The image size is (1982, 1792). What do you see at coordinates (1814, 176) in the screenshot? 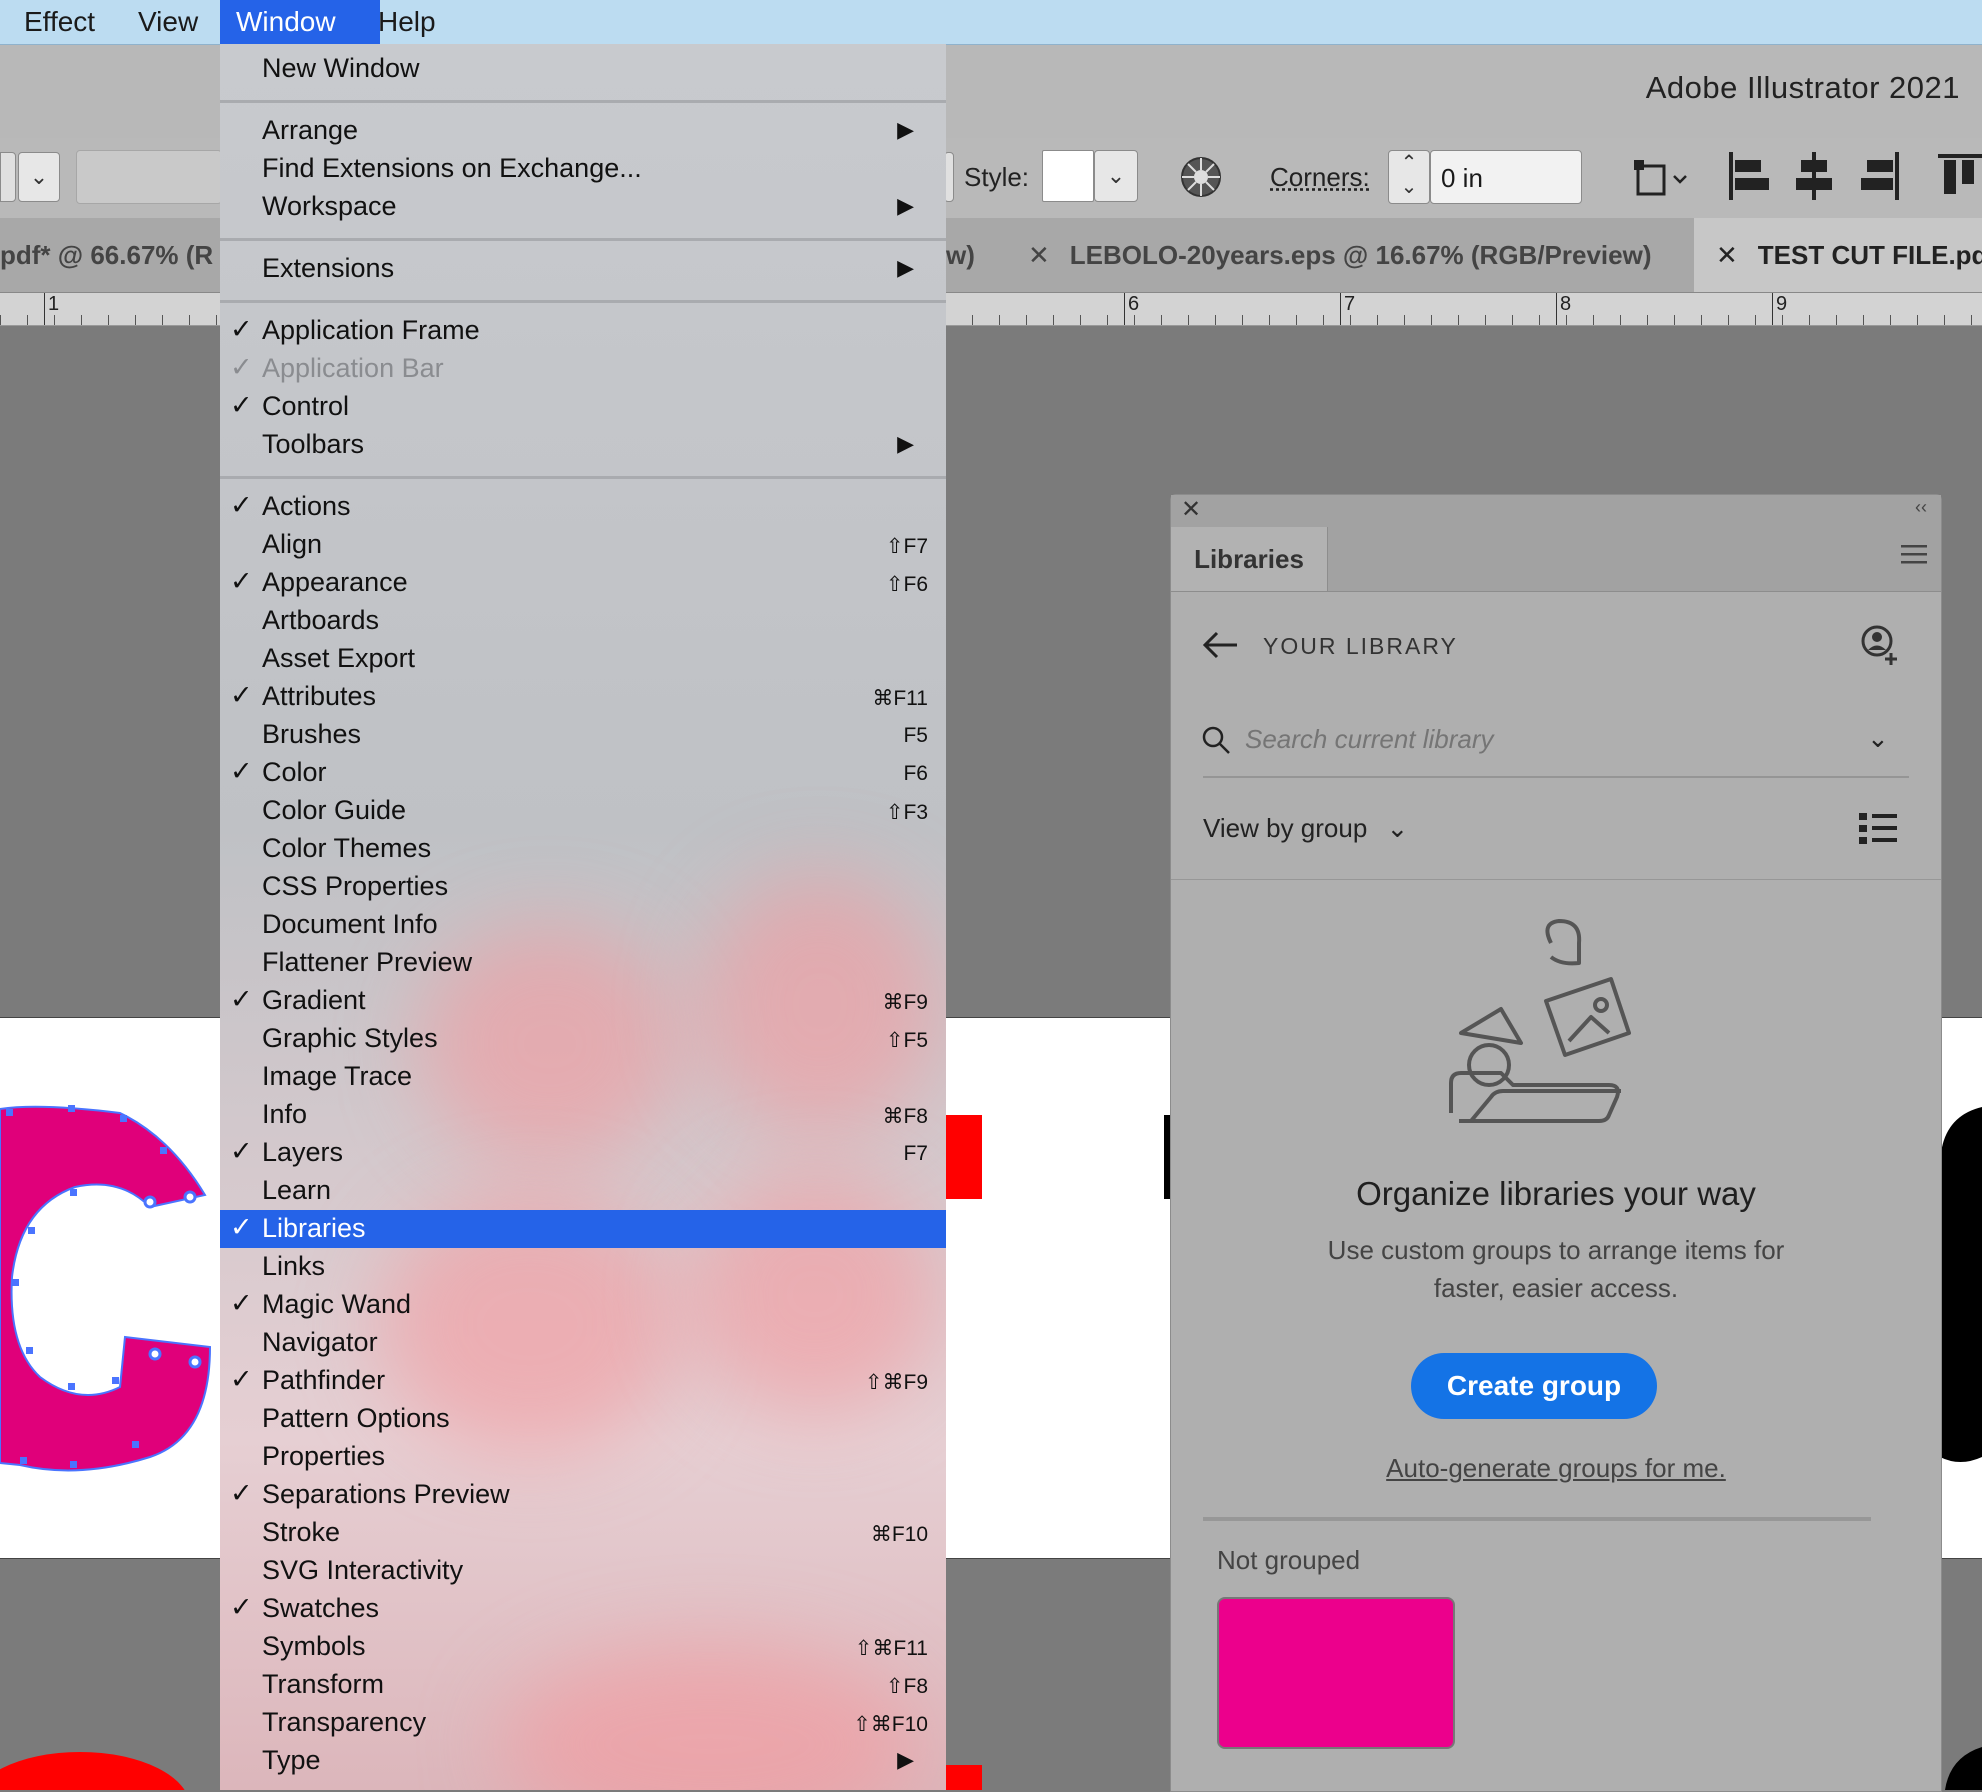
I see `align-horizontal-center-icon` at bounding box center [1814, 176].